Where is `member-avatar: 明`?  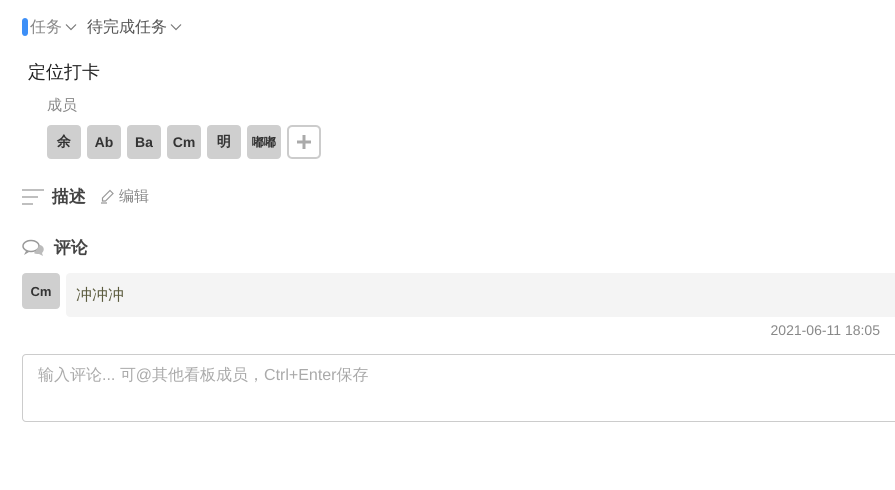 member-avatar: 明 is located at coordinates (224, 142).